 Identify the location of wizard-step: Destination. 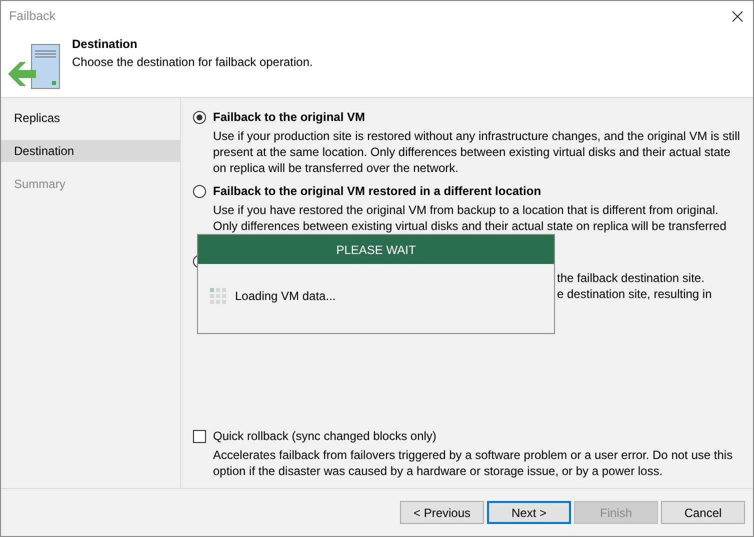
(90, 151).